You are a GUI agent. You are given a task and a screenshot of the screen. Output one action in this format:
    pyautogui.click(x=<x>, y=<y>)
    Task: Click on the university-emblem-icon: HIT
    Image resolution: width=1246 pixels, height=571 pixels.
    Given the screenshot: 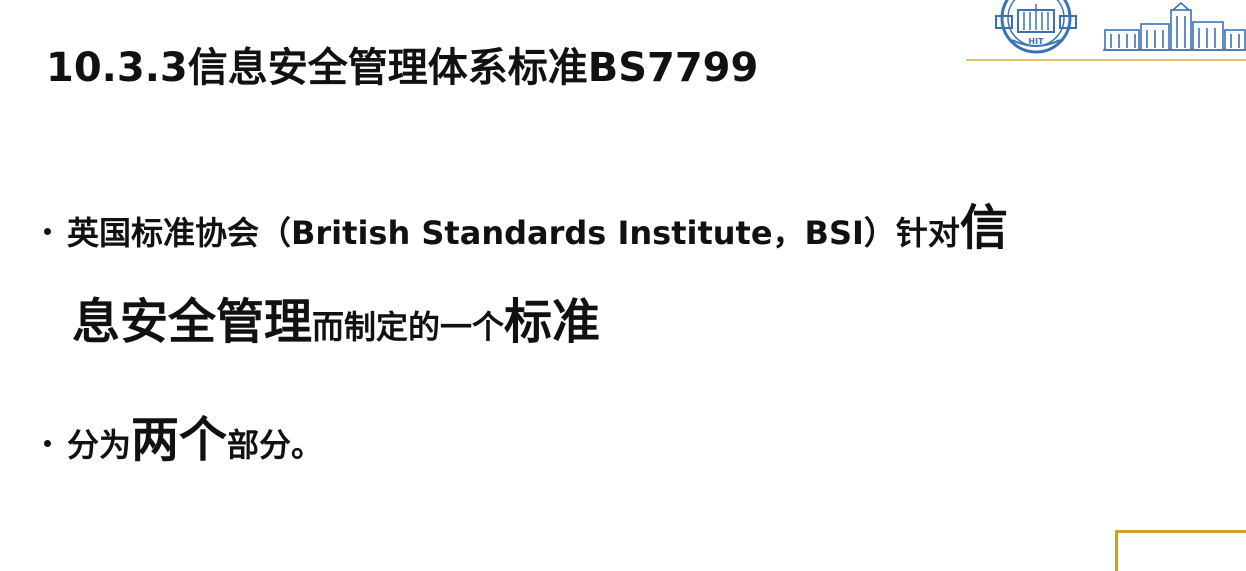 What is the action you would take?
    pyautogui.click(x=1036, y=27)
    